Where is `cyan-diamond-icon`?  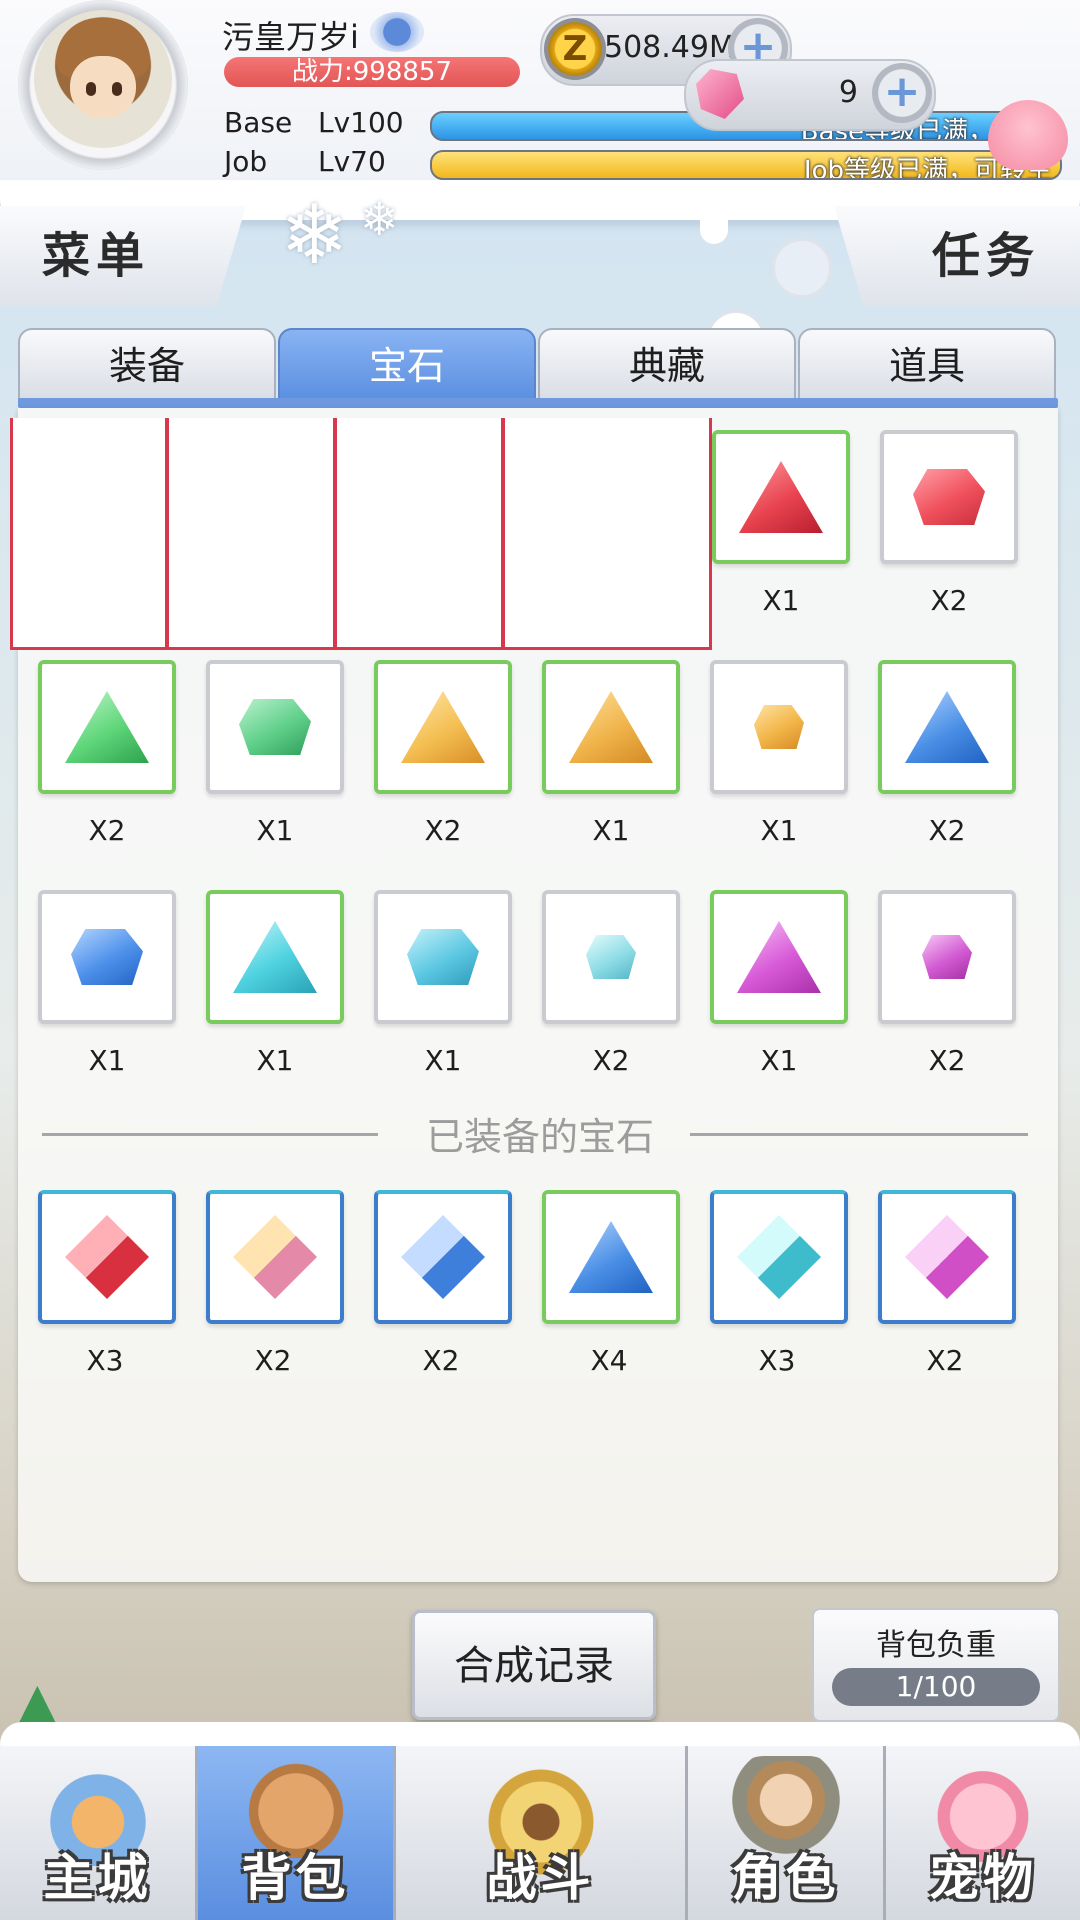 cyan-diamond-icon is located at coordinates (779, 1257).